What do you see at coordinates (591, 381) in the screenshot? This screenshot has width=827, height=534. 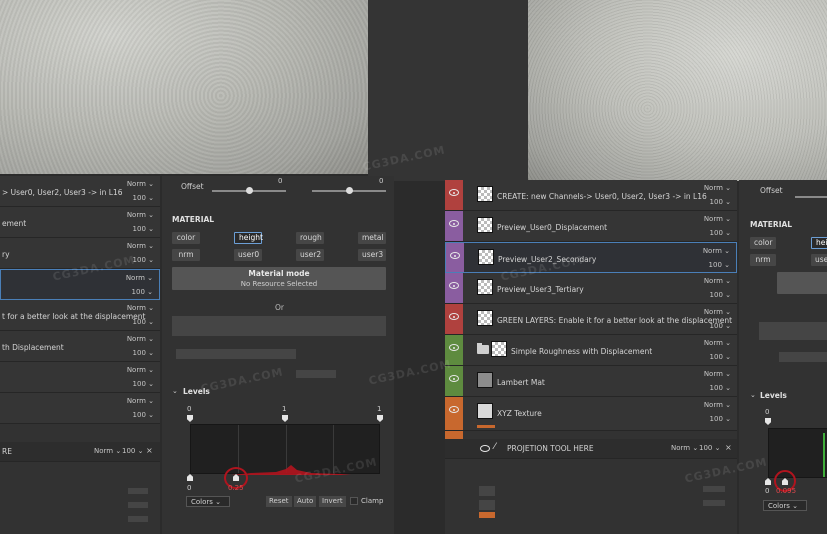 I see `layer-row: Lambert Mat Norm ⌄ 100 ⌄` at bounding box center [591, 381].